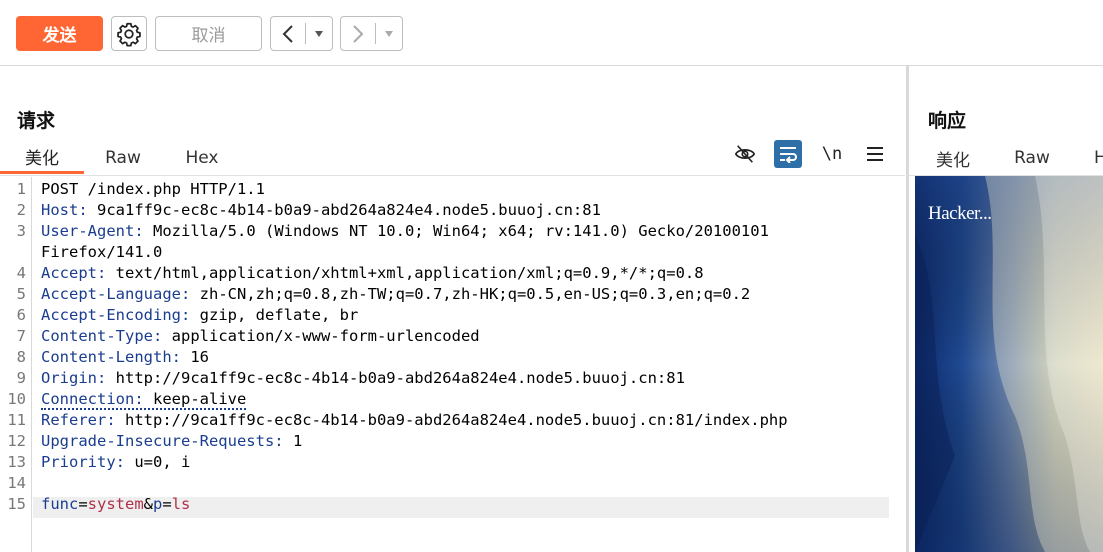 This screenshot has width=1103, height=552. What do you see at coordinates (21, 189) in the screenshot?
I see `line-number: 1` at bounding box center [21, 189].